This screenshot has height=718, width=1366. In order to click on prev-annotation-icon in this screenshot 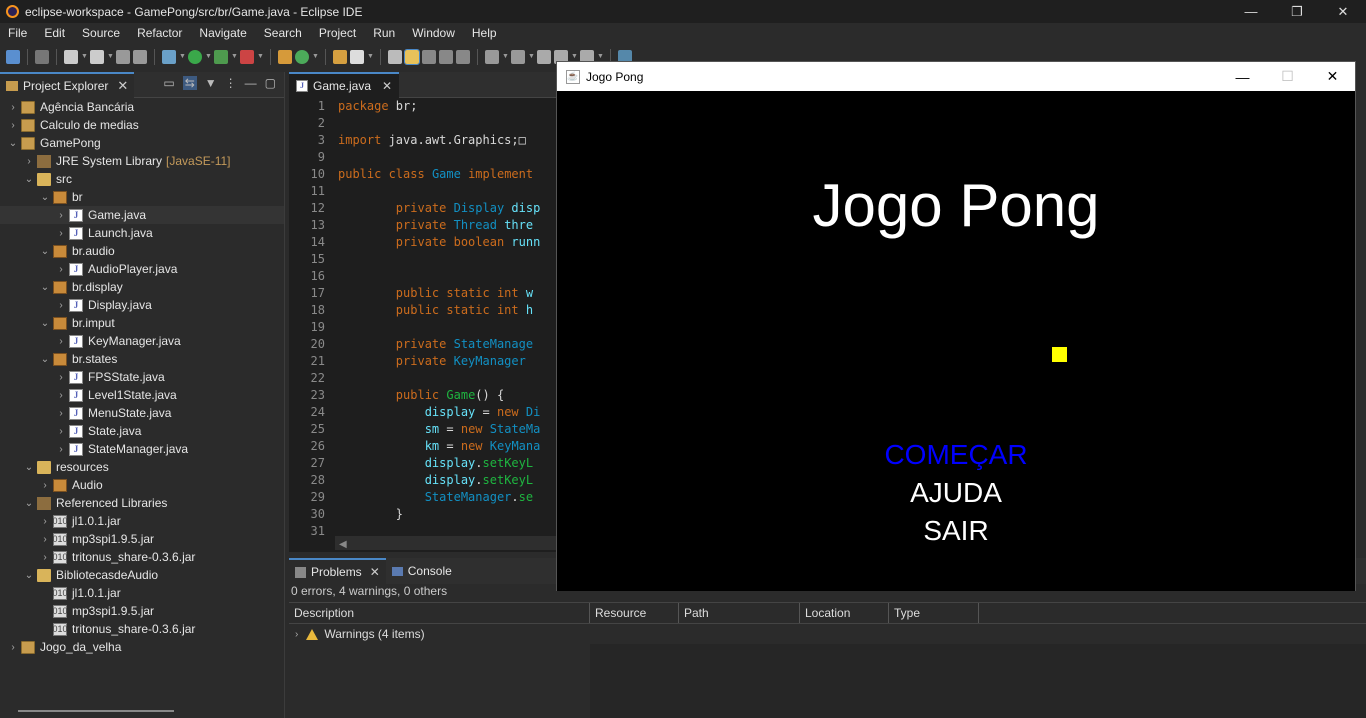, I will do `click(518, 56)`.